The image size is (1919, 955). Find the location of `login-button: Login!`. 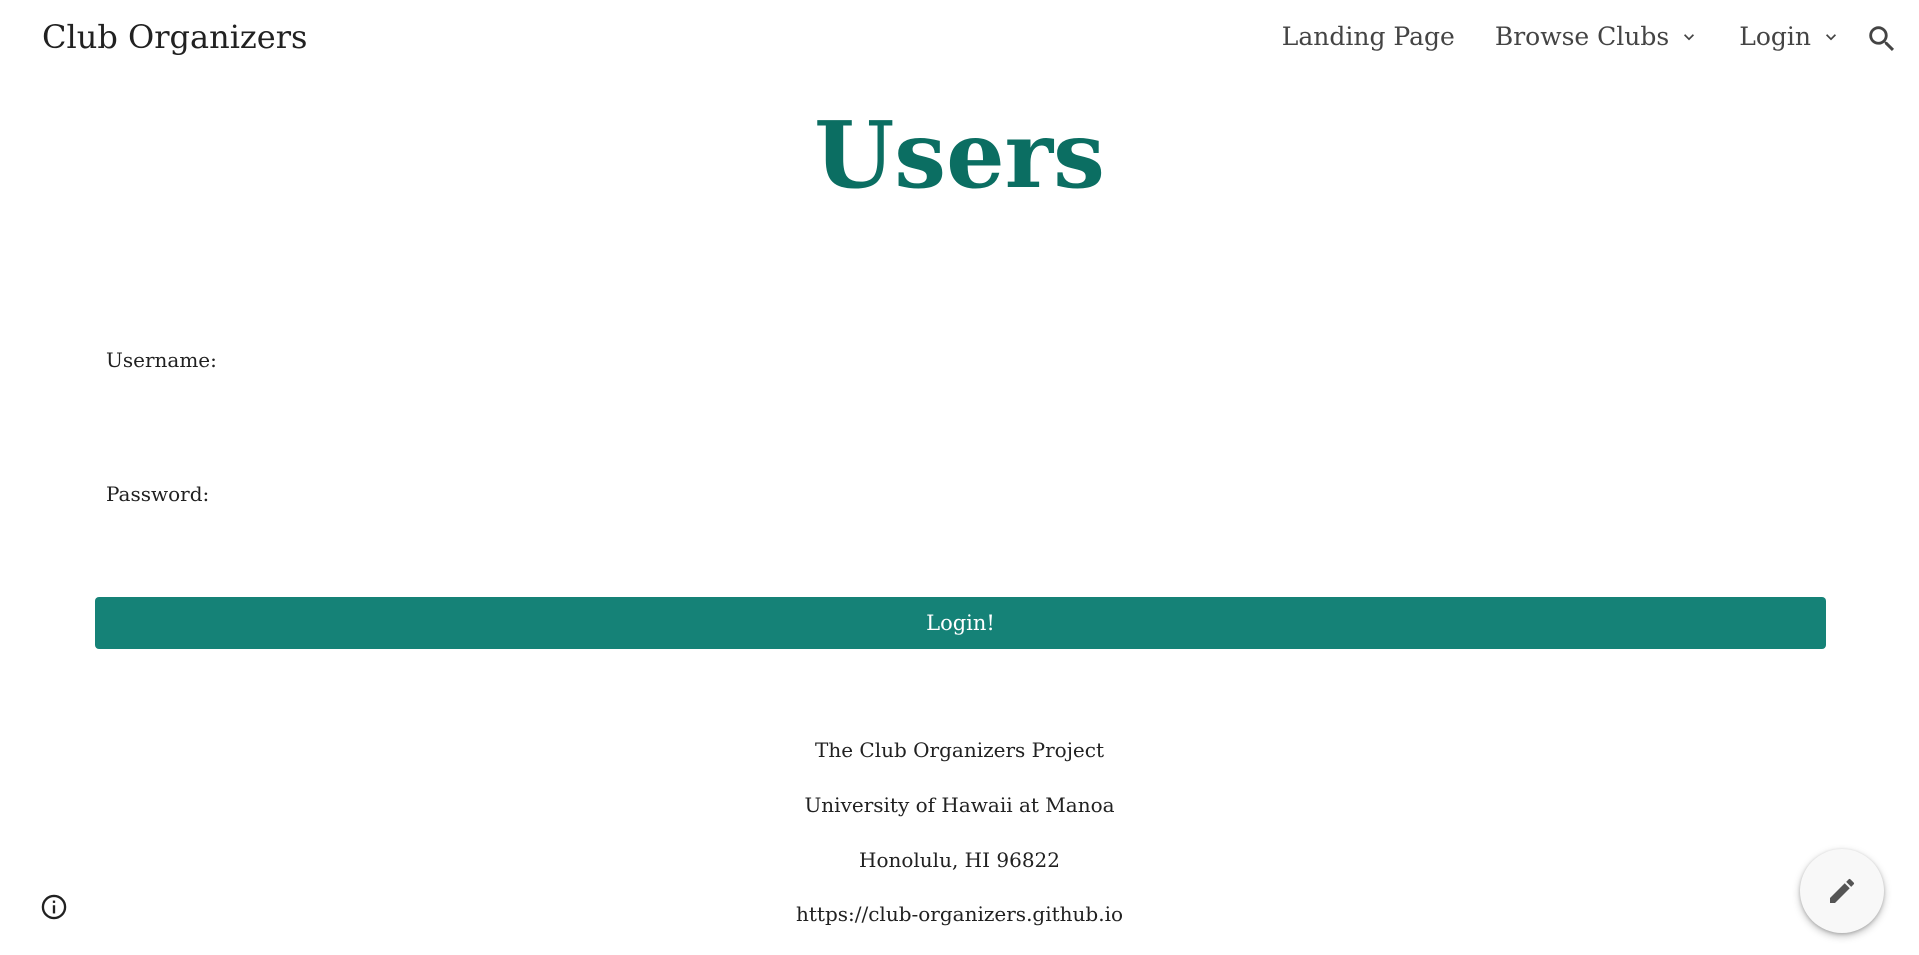

login-button: Login! is located at coordinates (960, 623).